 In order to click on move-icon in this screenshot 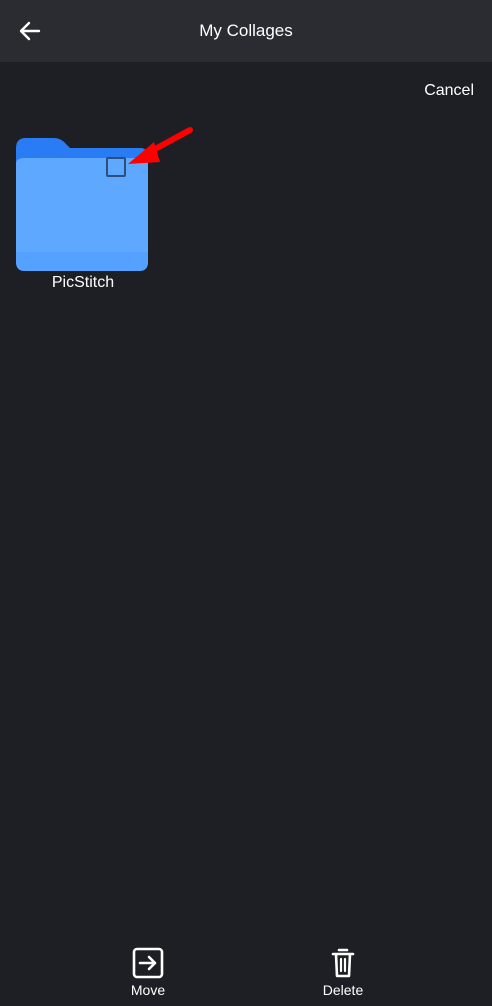, I will do `click(148, 963)`.